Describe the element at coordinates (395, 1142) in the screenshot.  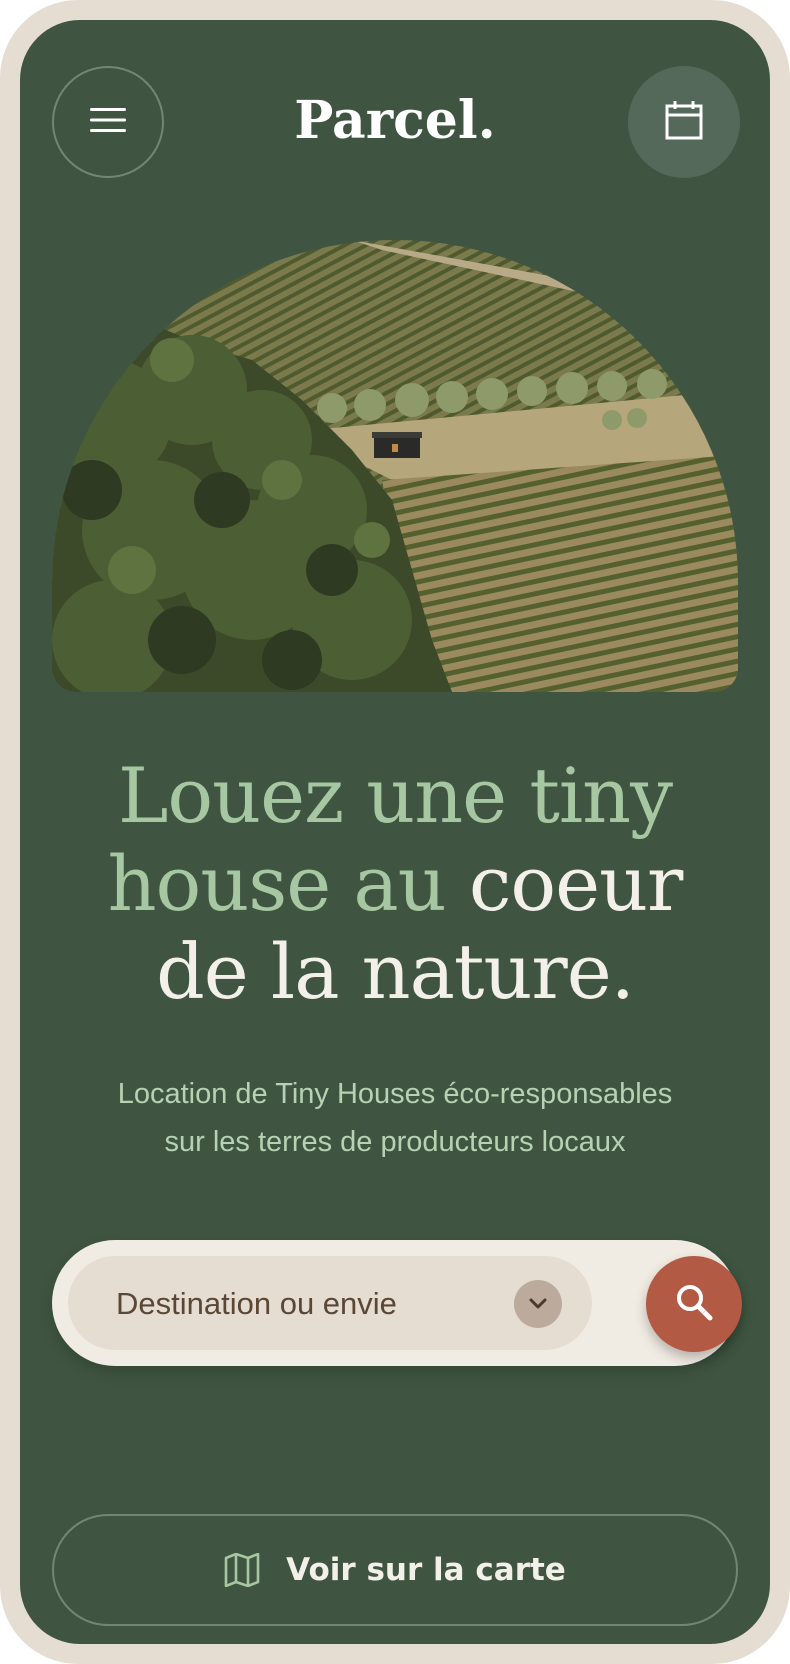
I see `subtitle-line-2: sur les terres de producteurs locaux` at that location.